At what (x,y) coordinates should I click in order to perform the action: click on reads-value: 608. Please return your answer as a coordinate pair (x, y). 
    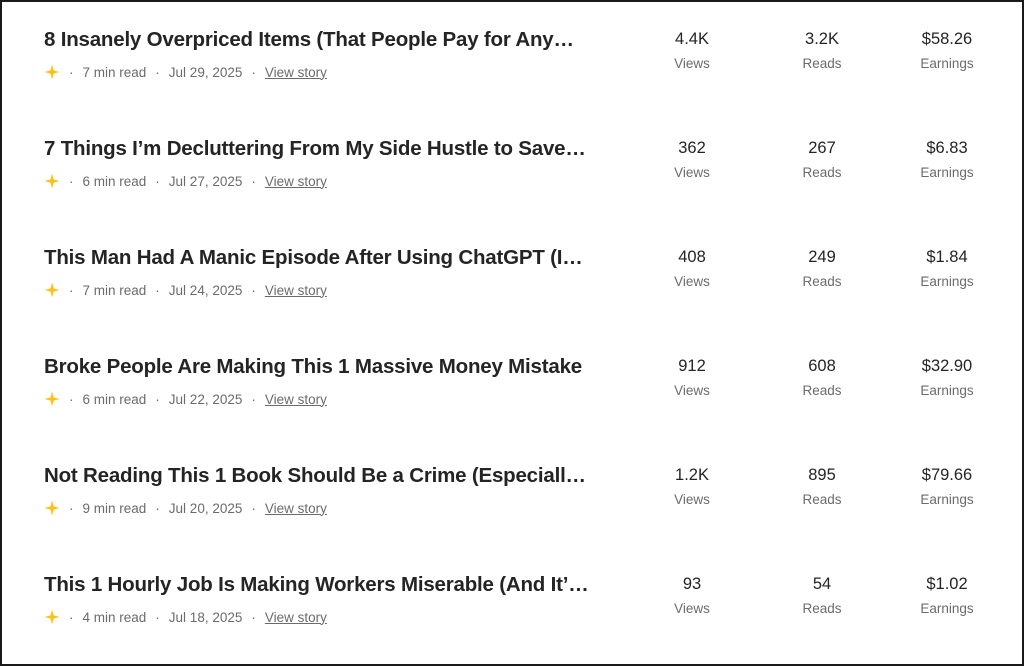
    Looking at the image, I should click on (822, 366).